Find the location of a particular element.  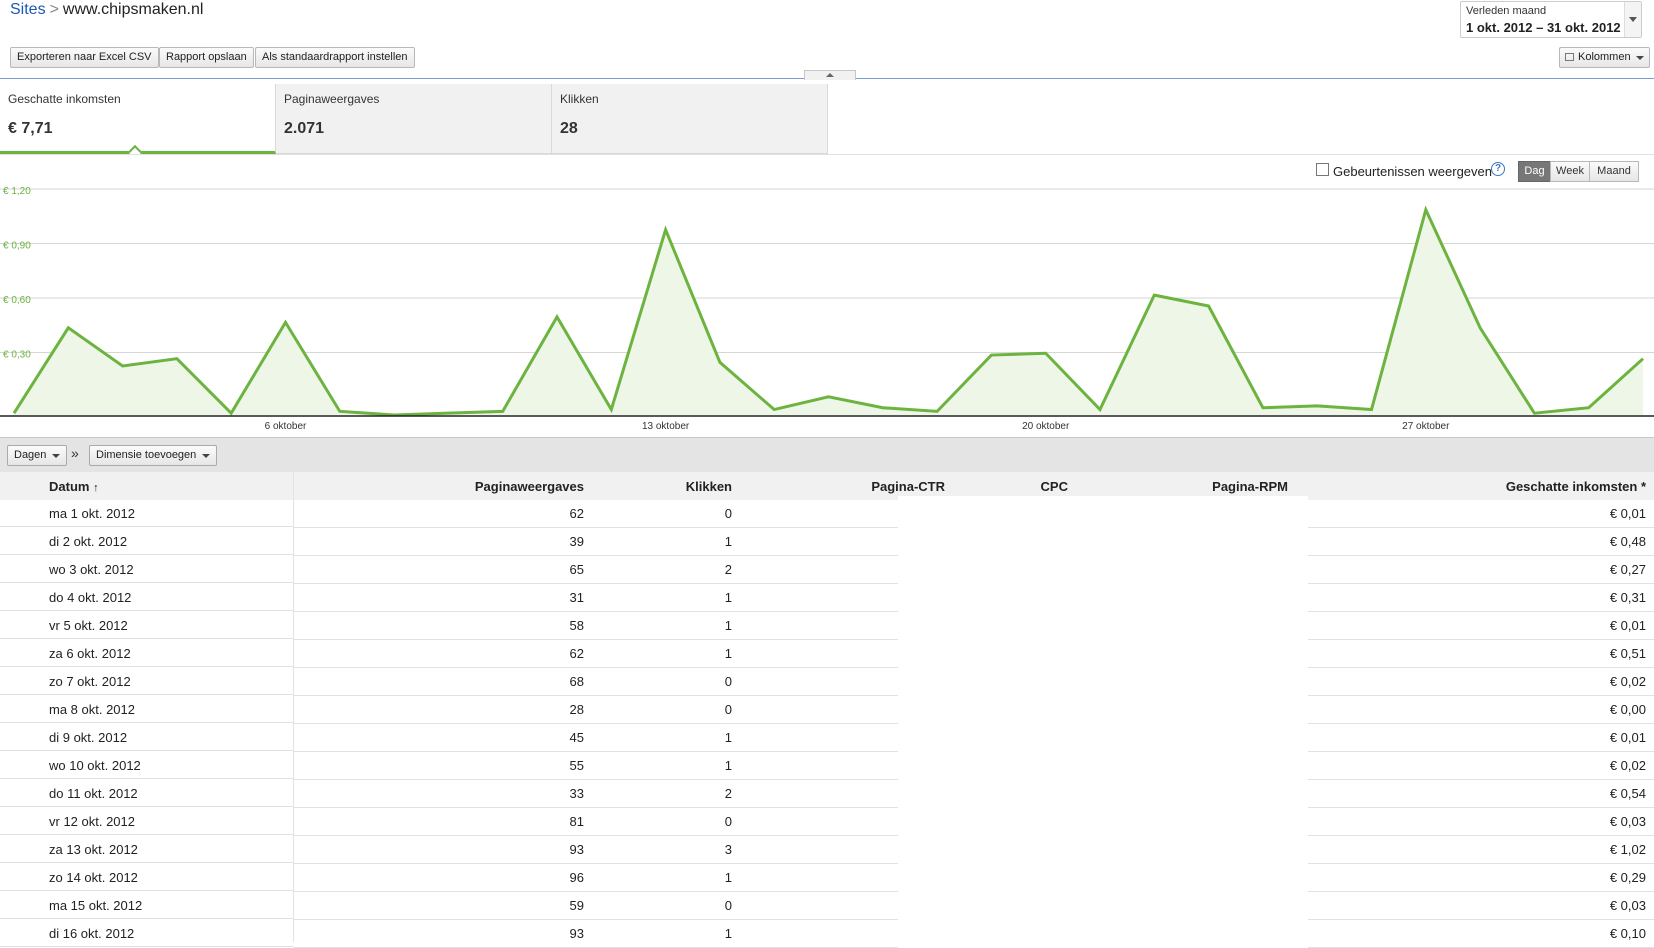

add-dimension-dropdown: Dimensie toevoegen is located at coordinates (153, 455).